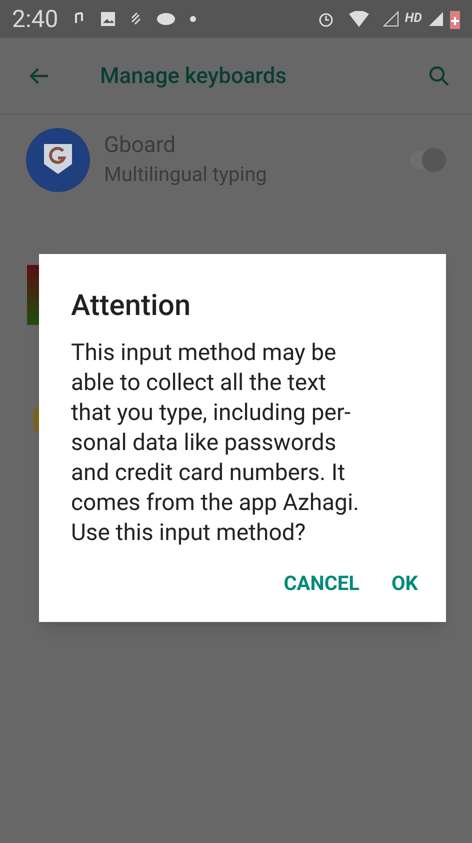 The height and width of the screenshot is (843, 472). What do you see at coordinates (194, 76) in the screenshot?
I see `toolbar-title: Manage keyboards` at bounding box center [194, 76].